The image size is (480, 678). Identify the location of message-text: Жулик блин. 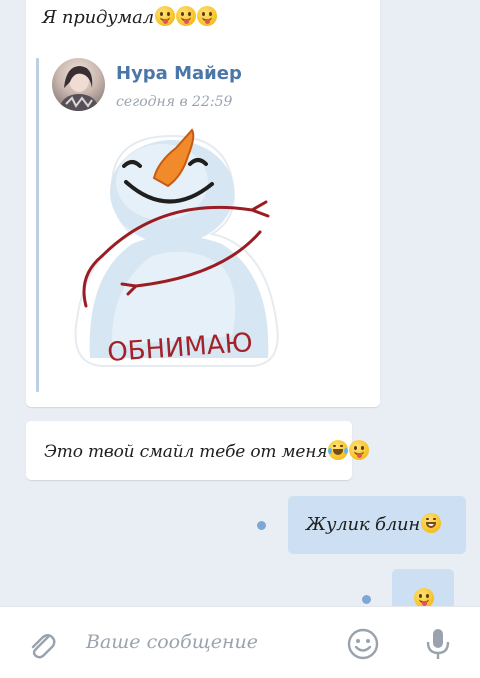
(374, 524).